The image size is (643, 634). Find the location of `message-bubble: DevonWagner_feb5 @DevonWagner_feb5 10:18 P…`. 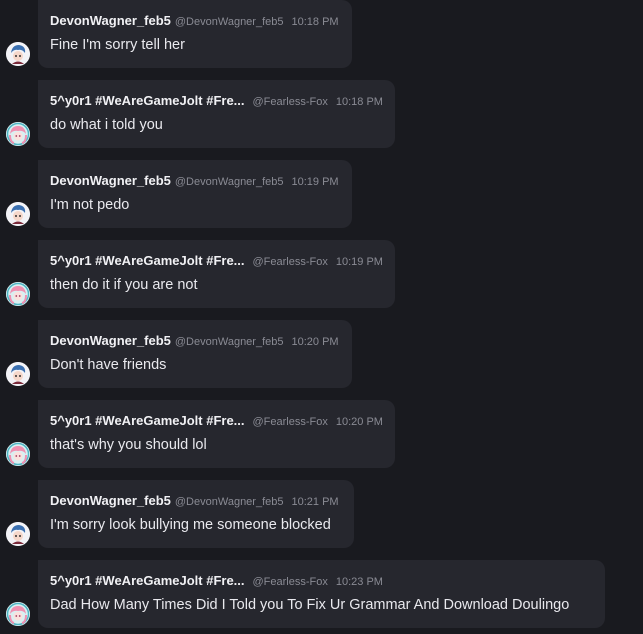

message-bubble: DevonWagner_feb5 @DevonWagner_feb5 10:18 P… is located at coordinates (195, 34).